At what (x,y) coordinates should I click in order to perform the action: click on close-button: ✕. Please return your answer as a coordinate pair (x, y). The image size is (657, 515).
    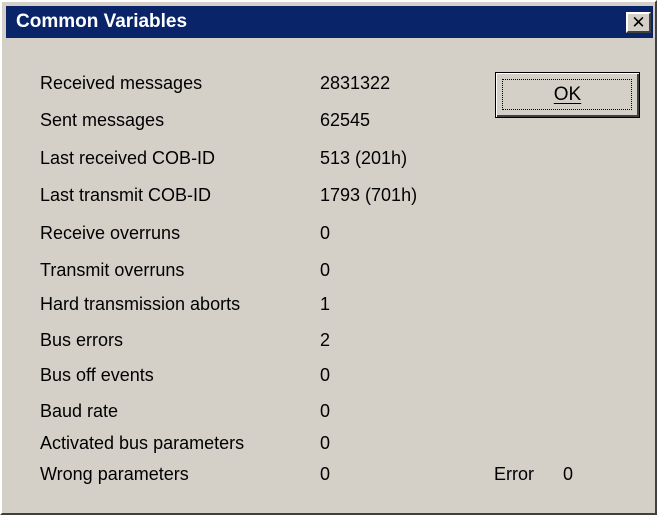
    Looking at the image, I should click on (638, 22).